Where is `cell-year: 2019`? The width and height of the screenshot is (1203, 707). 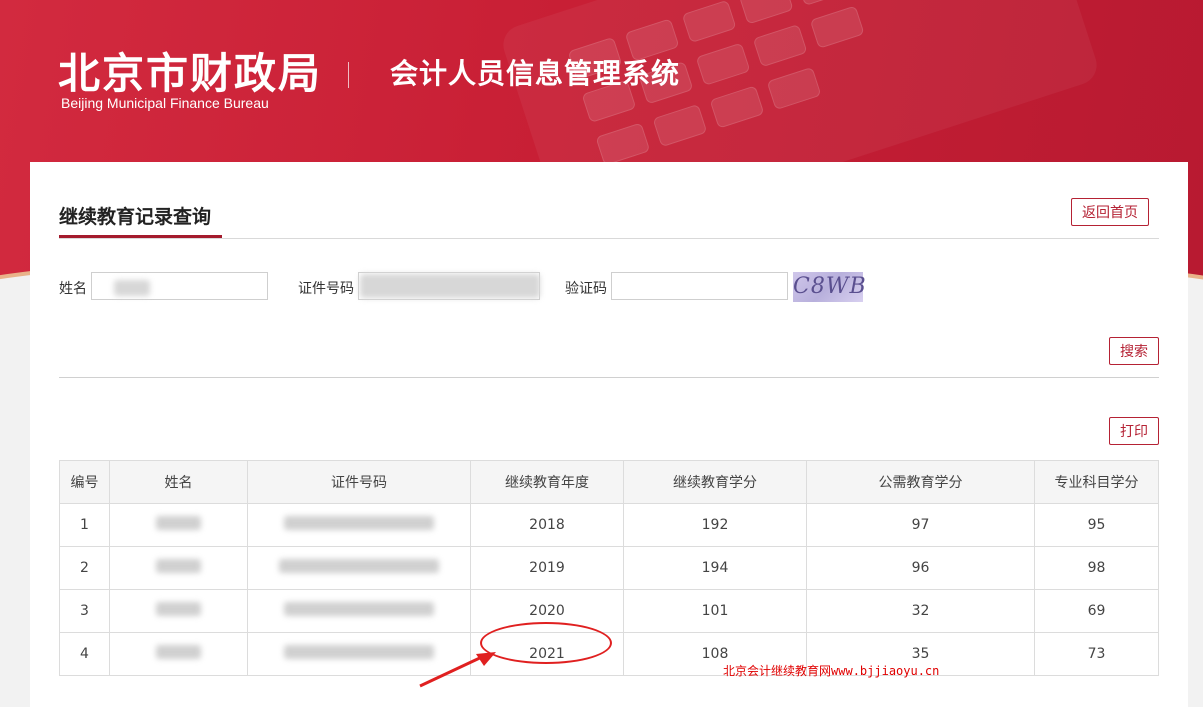
cell-year: 2019 is located at coordinates (547, 568).